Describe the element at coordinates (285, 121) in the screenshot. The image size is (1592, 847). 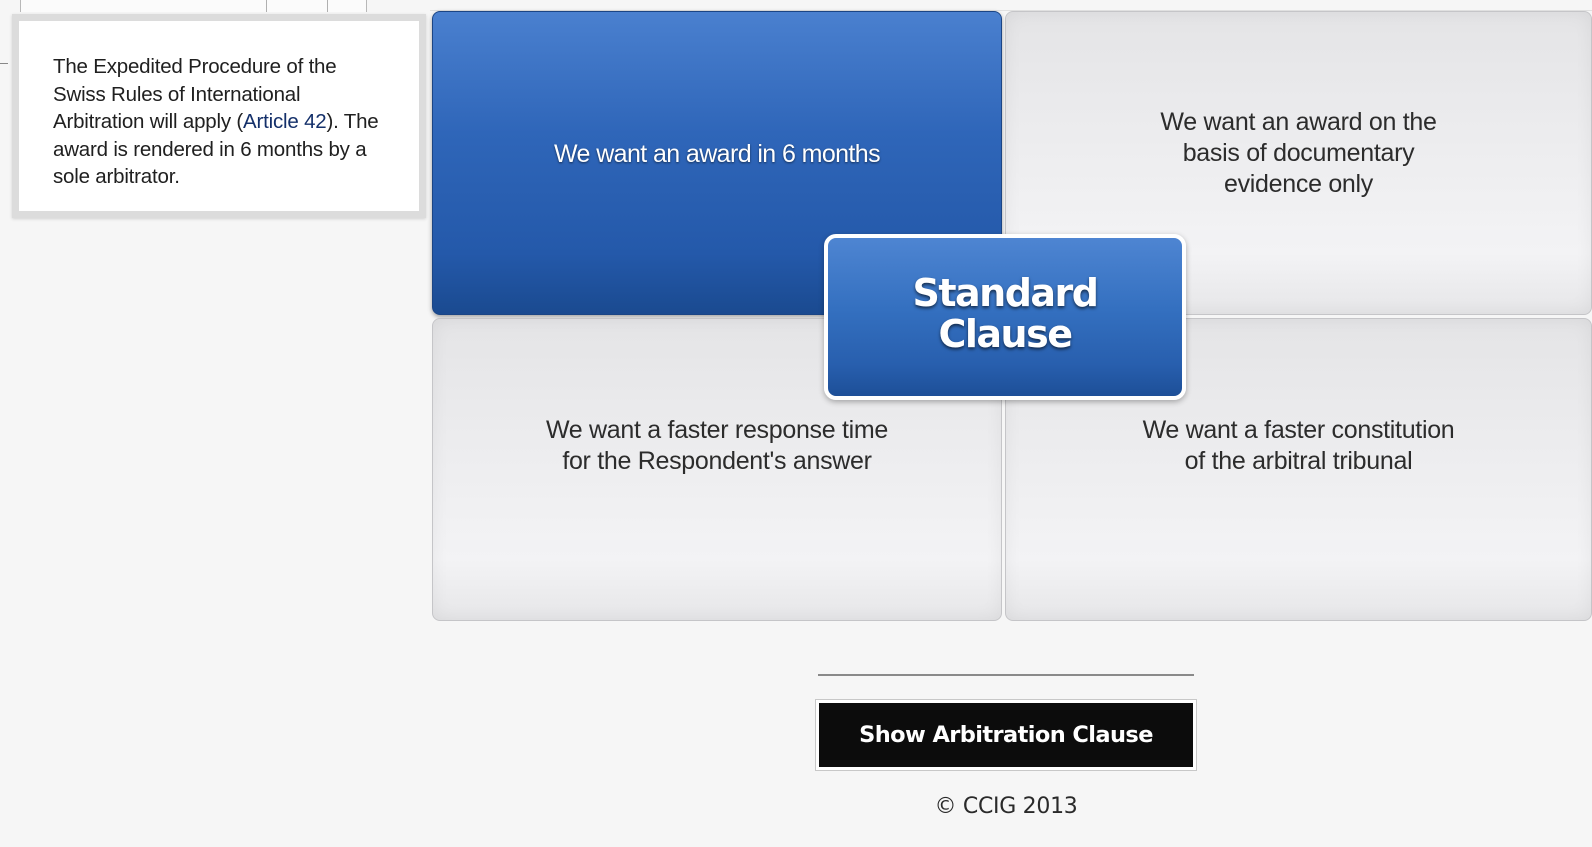
I see `article-42-link: Article 42` at that location.